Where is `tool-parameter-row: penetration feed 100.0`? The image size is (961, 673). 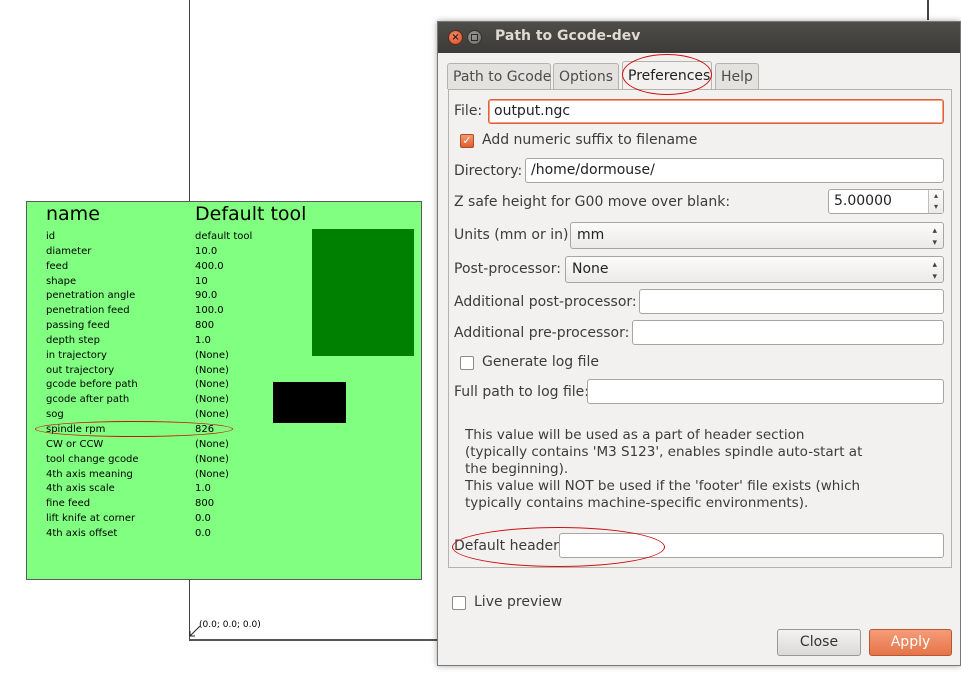 tool-parameter-row: penetration feed 100.0 is located at coordinates (151, 311).